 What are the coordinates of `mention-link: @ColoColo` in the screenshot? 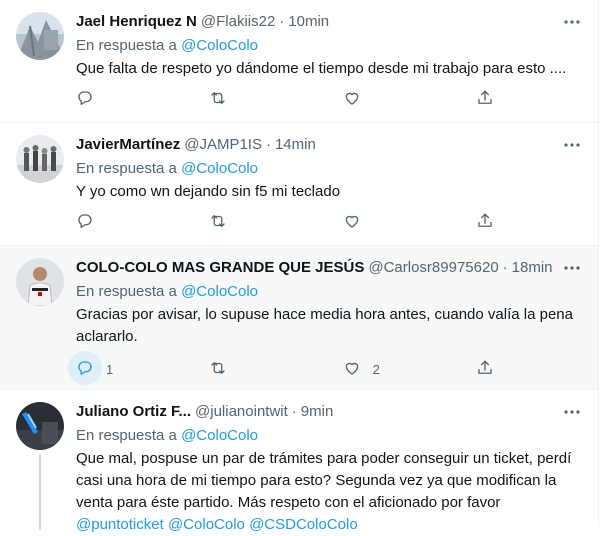 It's located at (206, 524).